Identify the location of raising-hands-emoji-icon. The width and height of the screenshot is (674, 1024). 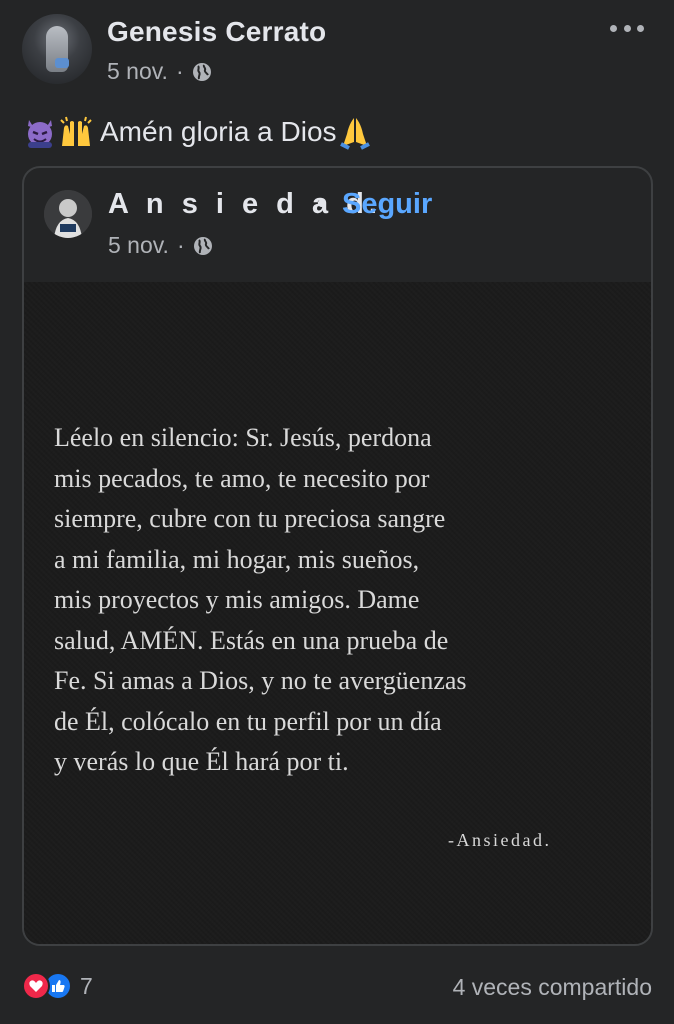
(76, 131).